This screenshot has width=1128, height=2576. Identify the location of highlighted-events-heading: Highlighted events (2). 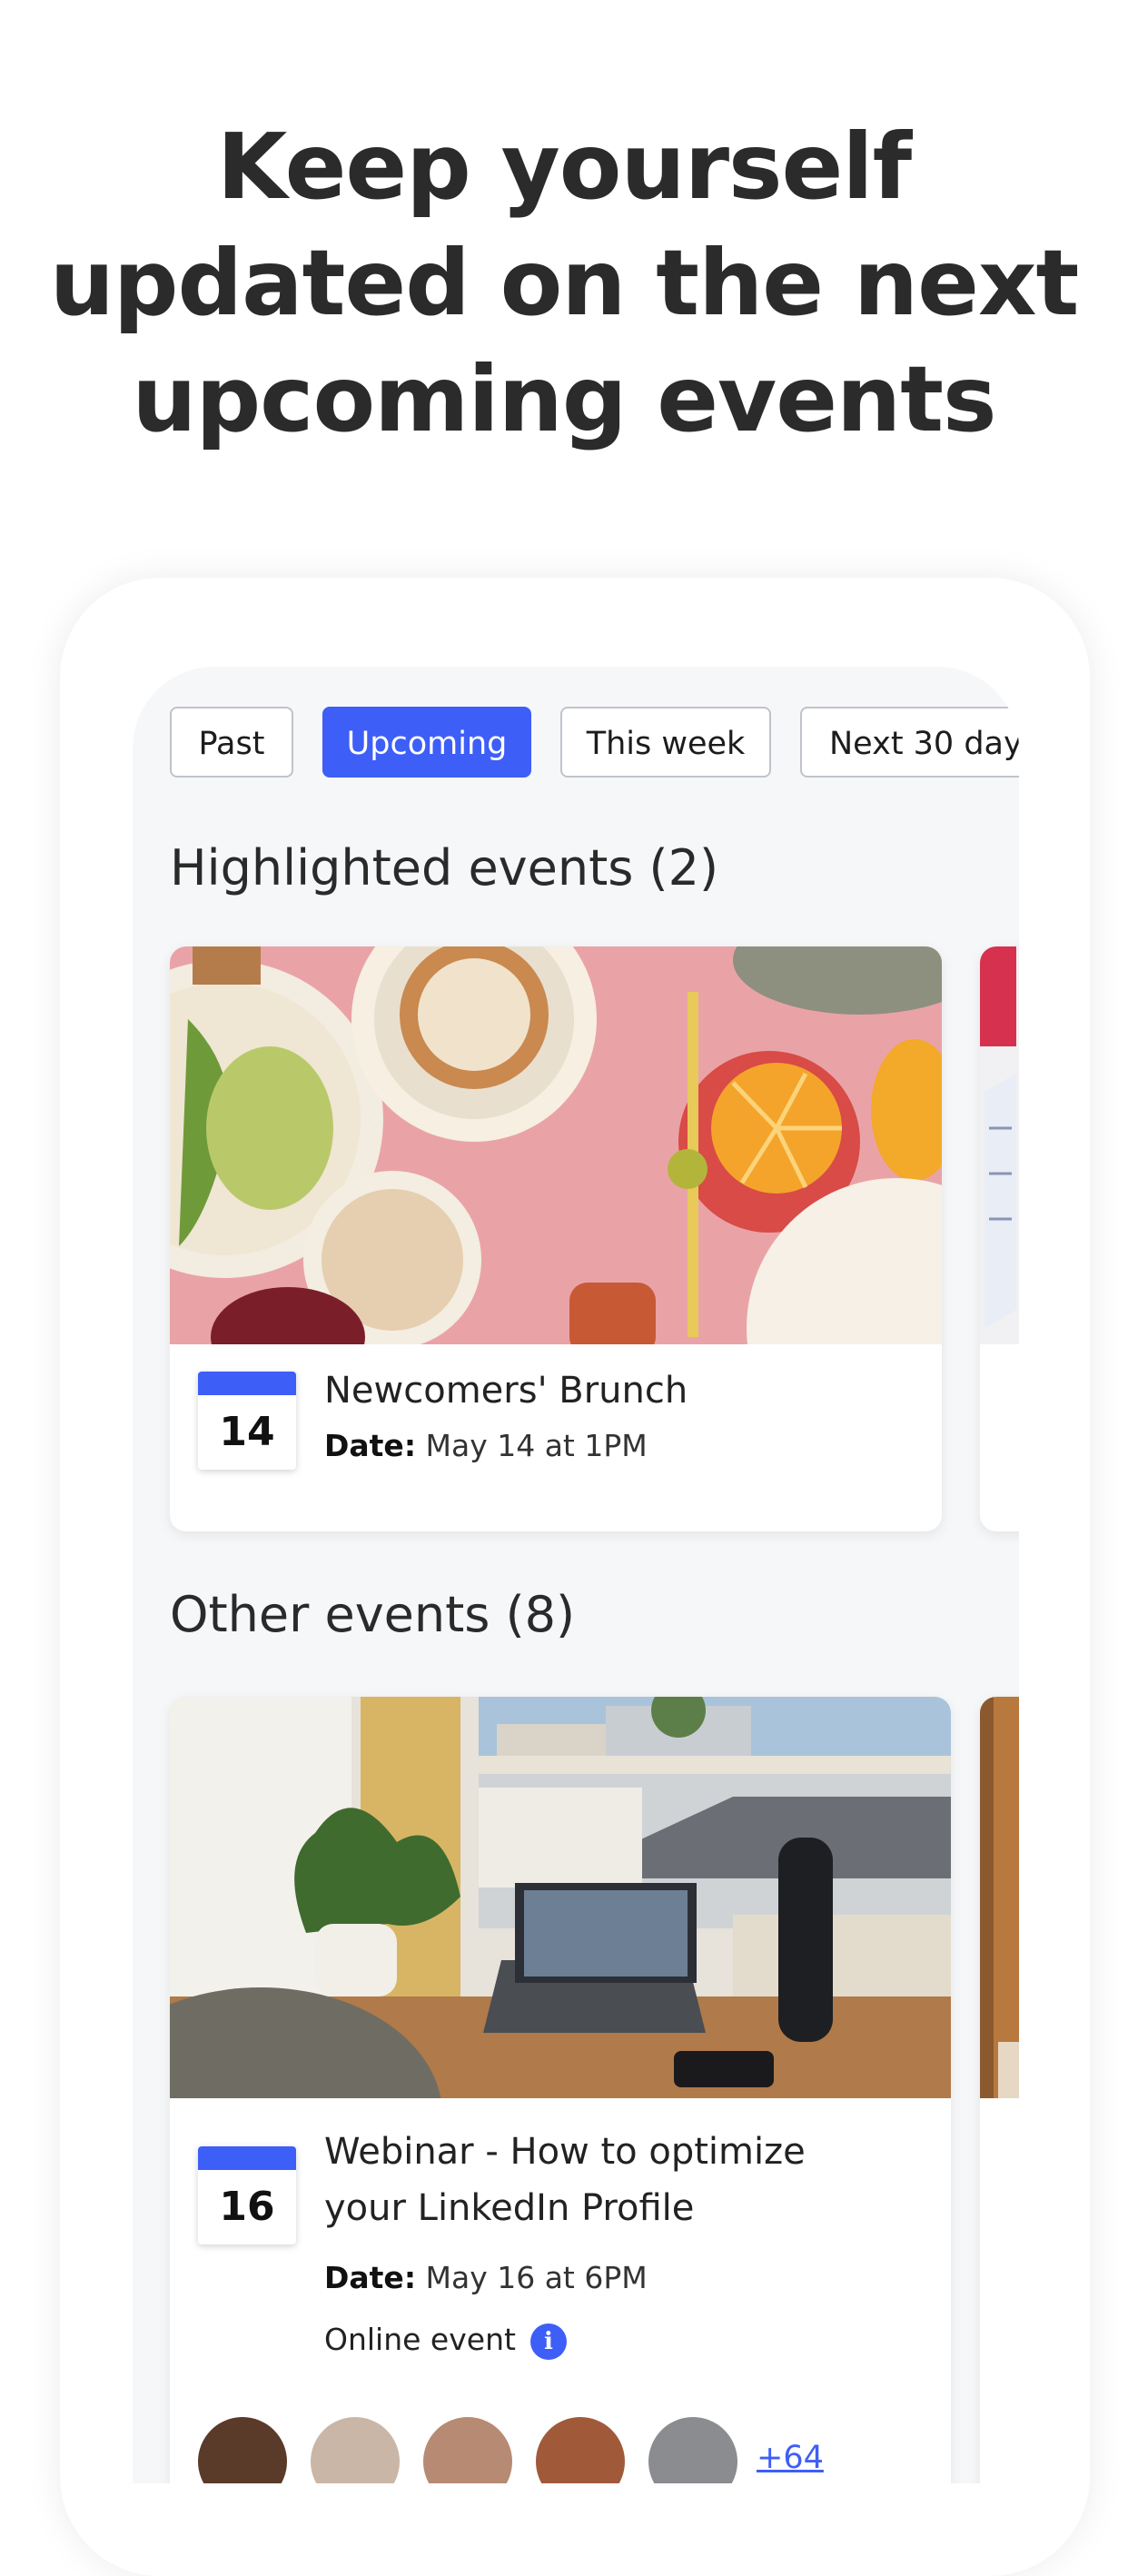
(444, 868).